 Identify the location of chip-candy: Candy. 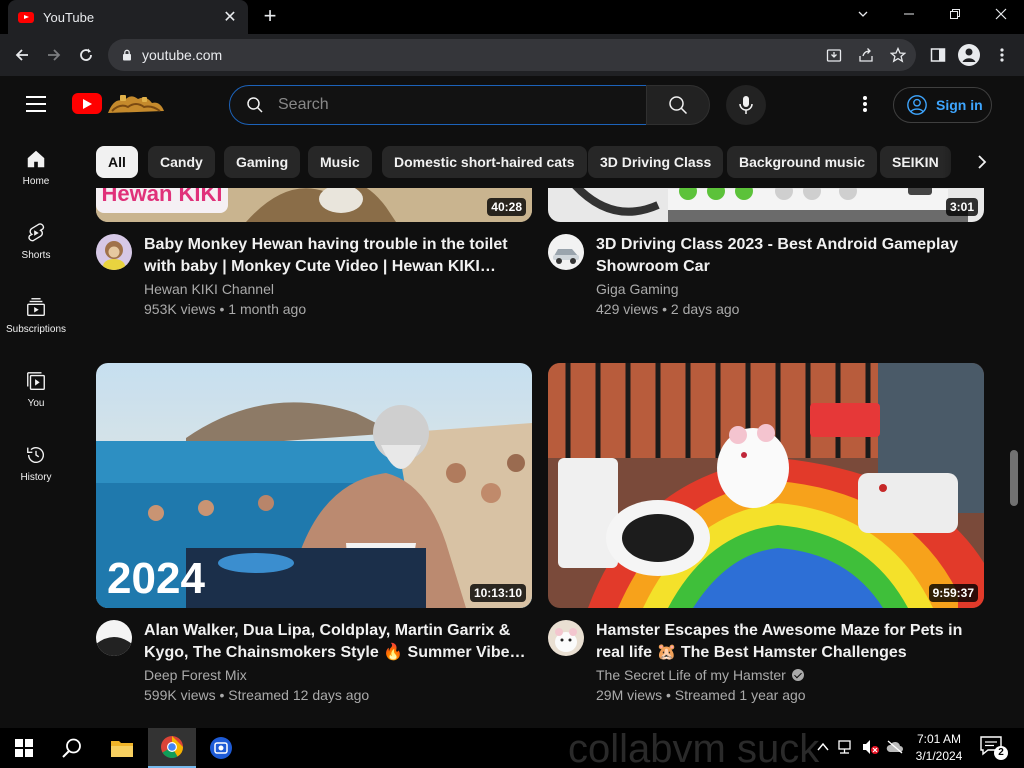
(181, 162).